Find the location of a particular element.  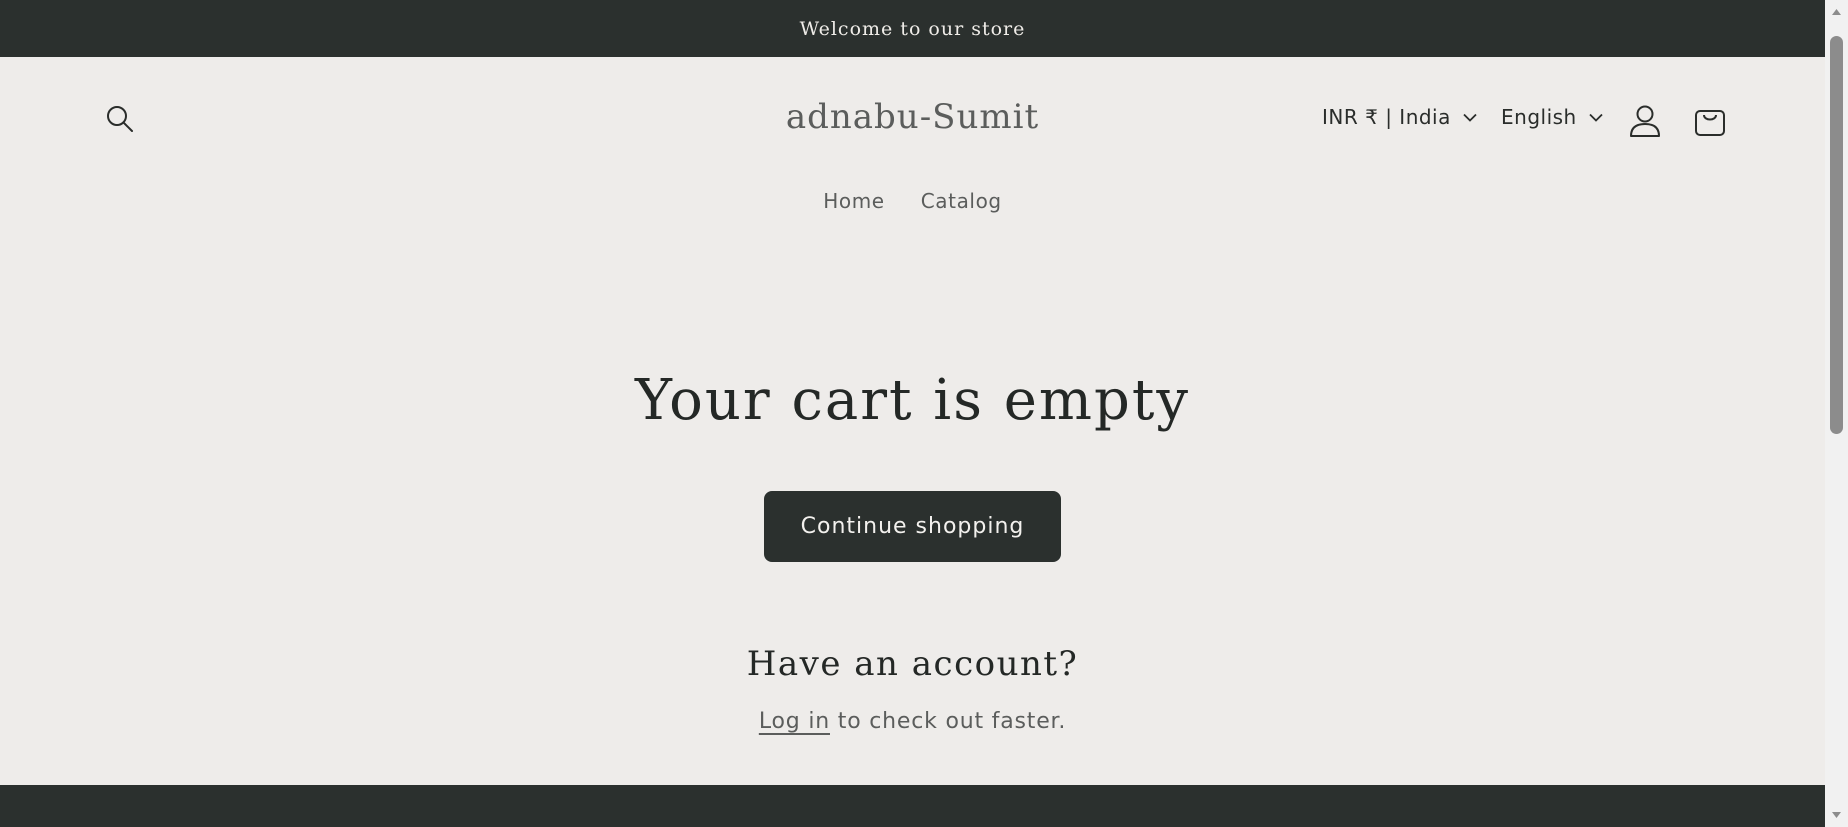

page-scrollbar is located at coordinates (1836, 413).